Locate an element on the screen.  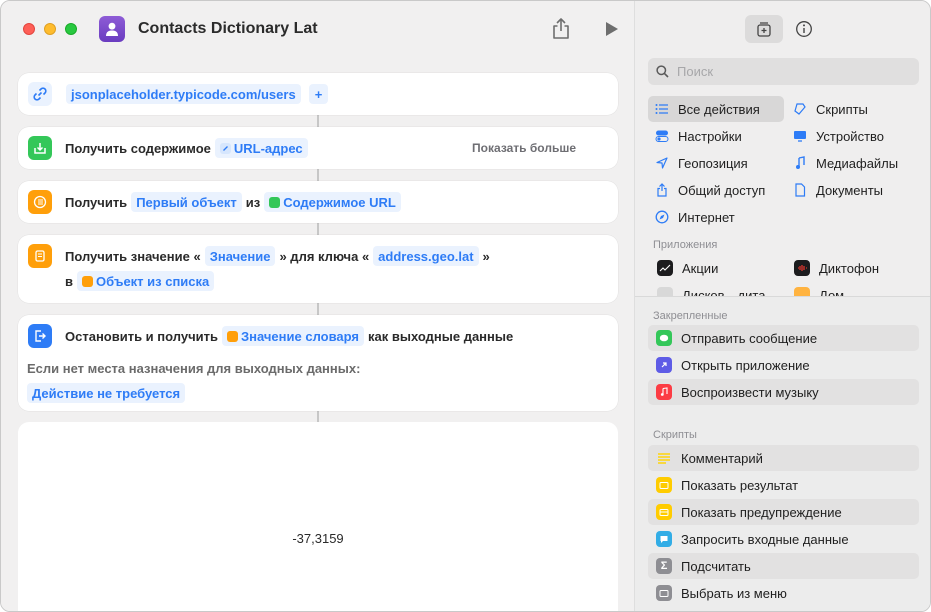
pinned-label: Открыть приложение is located at coordinates (745, 365).